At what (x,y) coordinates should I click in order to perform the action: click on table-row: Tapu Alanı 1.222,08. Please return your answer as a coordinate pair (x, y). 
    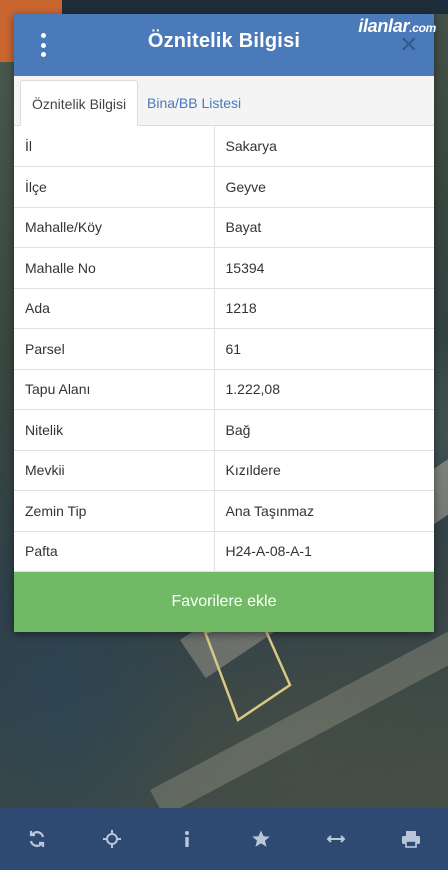
    Looking at the image, I should click on (224, 389).